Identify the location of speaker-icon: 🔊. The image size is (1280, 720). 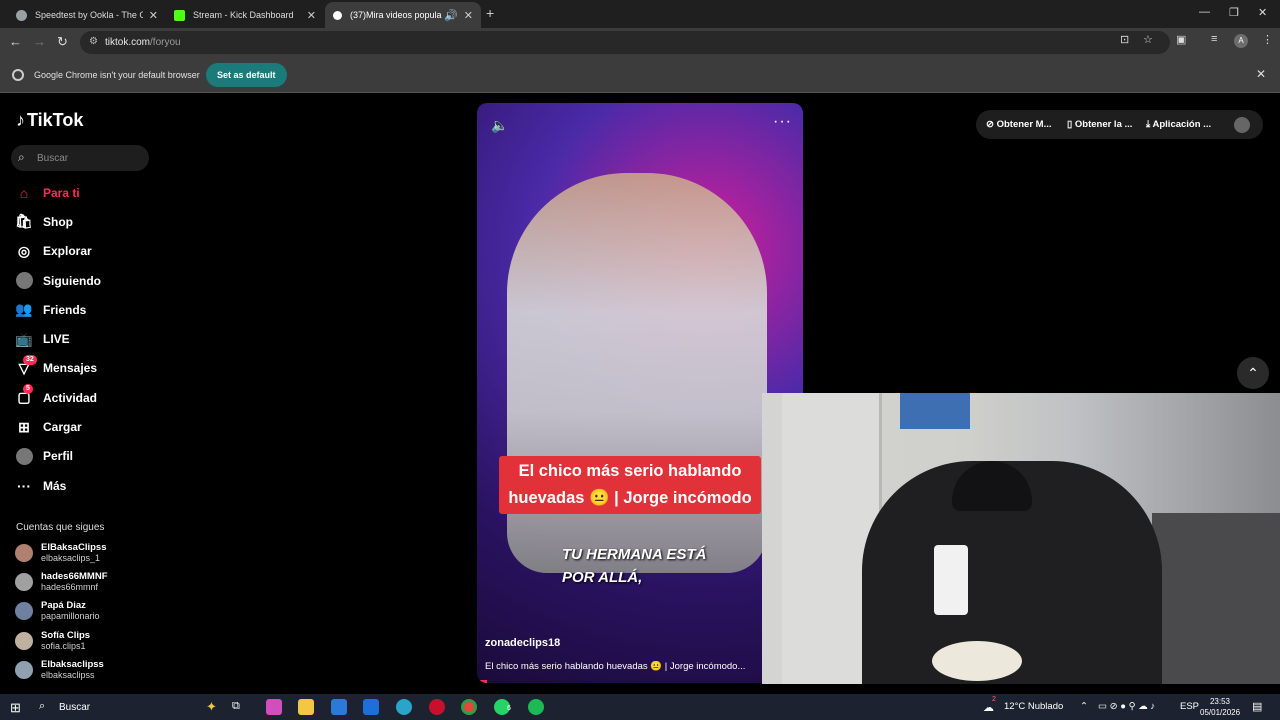
(451, 15).